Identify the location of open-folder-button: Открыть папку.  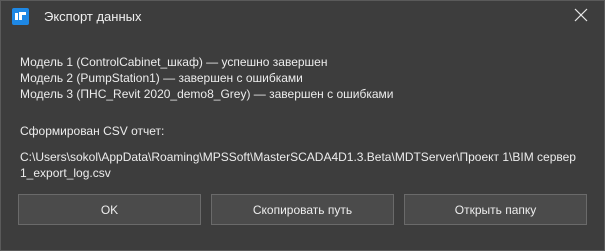
(495, 209).